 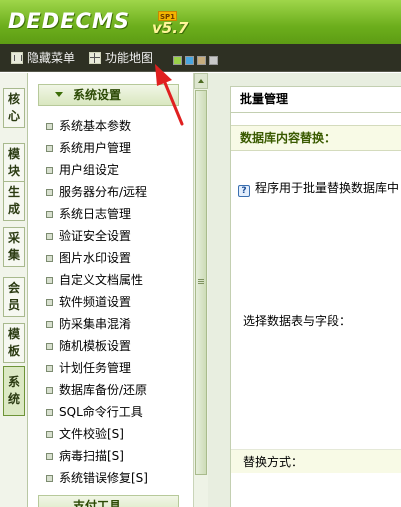 I want to click on hide-menu-button: 隐藏菜单, so click(x=43, y=58).